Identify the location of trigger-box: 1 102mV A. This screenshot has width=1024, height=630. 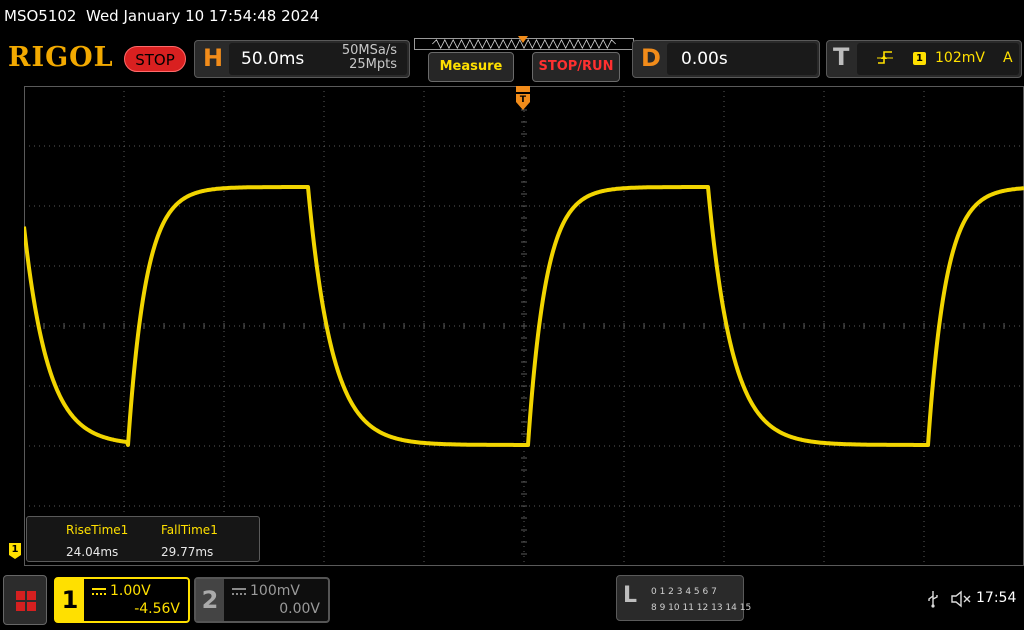
(938, 59).